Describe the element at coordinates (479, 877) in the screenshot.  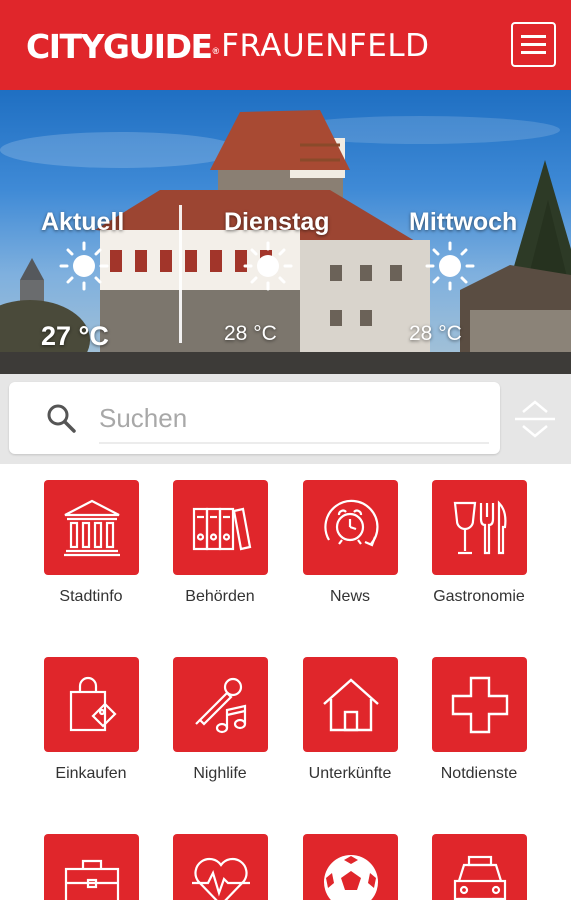
I see `car-icon` at that location.